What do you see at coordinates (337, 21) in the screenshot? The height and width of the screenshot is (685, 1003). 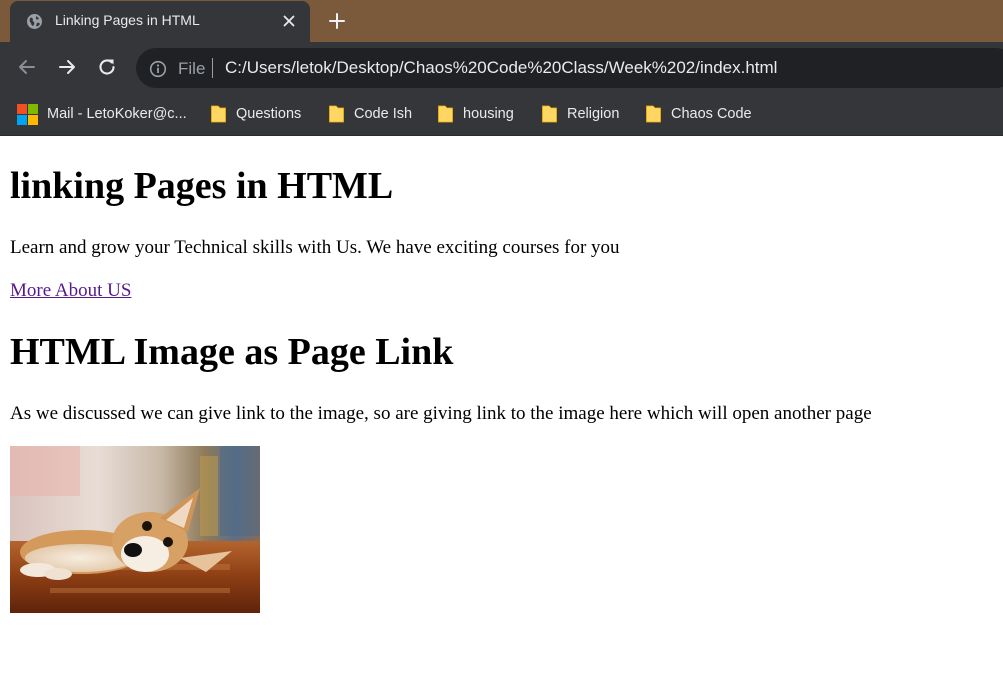 I see `new-tab-icon` at bounding box center [337, 21].